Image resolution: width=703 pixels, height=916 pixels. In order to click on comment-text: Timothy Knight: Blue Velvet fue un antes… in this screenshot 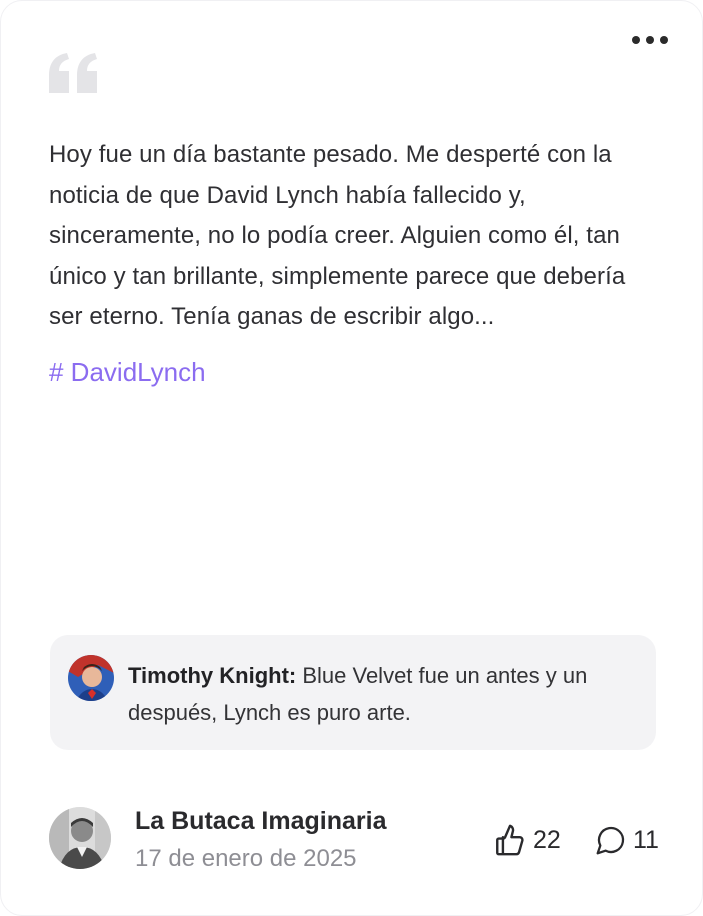, I will do `click(378, 694)`.